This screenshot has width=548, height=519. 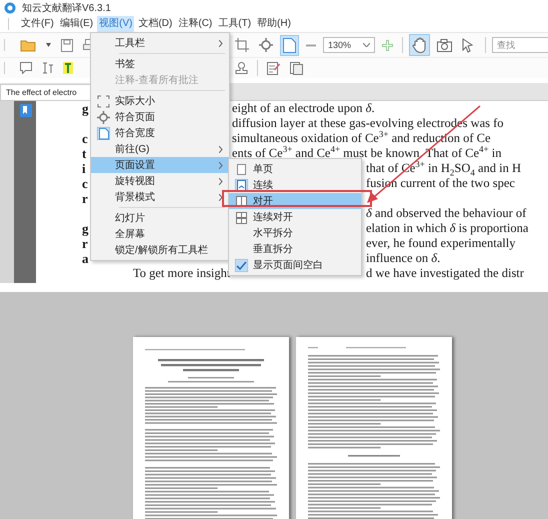 What do you see at coordinates (274, 24) in the screenshot?
I see `menu-bar-item: 帮助(H)` at bounding box center [274, 24].